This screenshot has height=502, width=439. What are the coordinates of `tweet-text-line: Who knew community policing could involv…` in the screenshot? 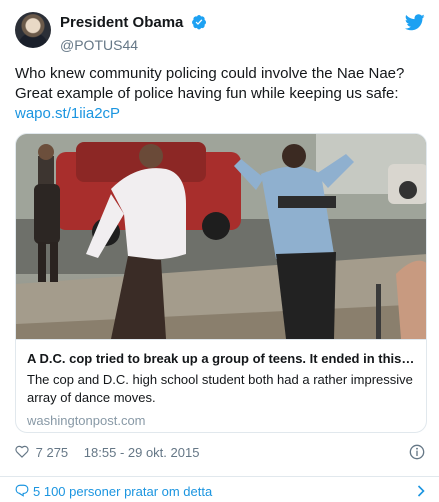 It's located at (210, 73).